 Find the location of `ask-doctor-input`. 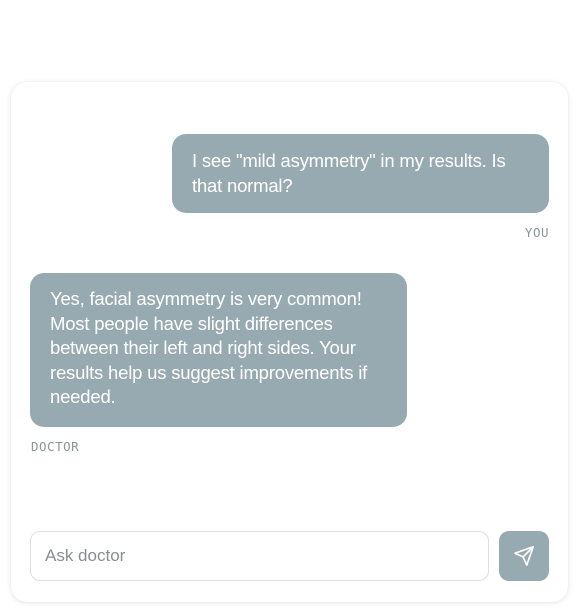

ask-doctor-input is located at coordinates (259, 556).